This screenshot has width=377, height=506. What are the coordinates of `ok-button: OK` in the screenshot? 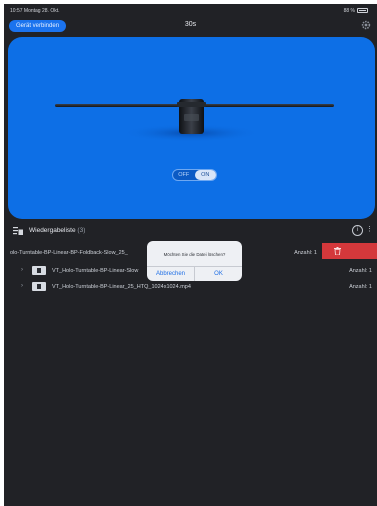 It's located at (218, 274).